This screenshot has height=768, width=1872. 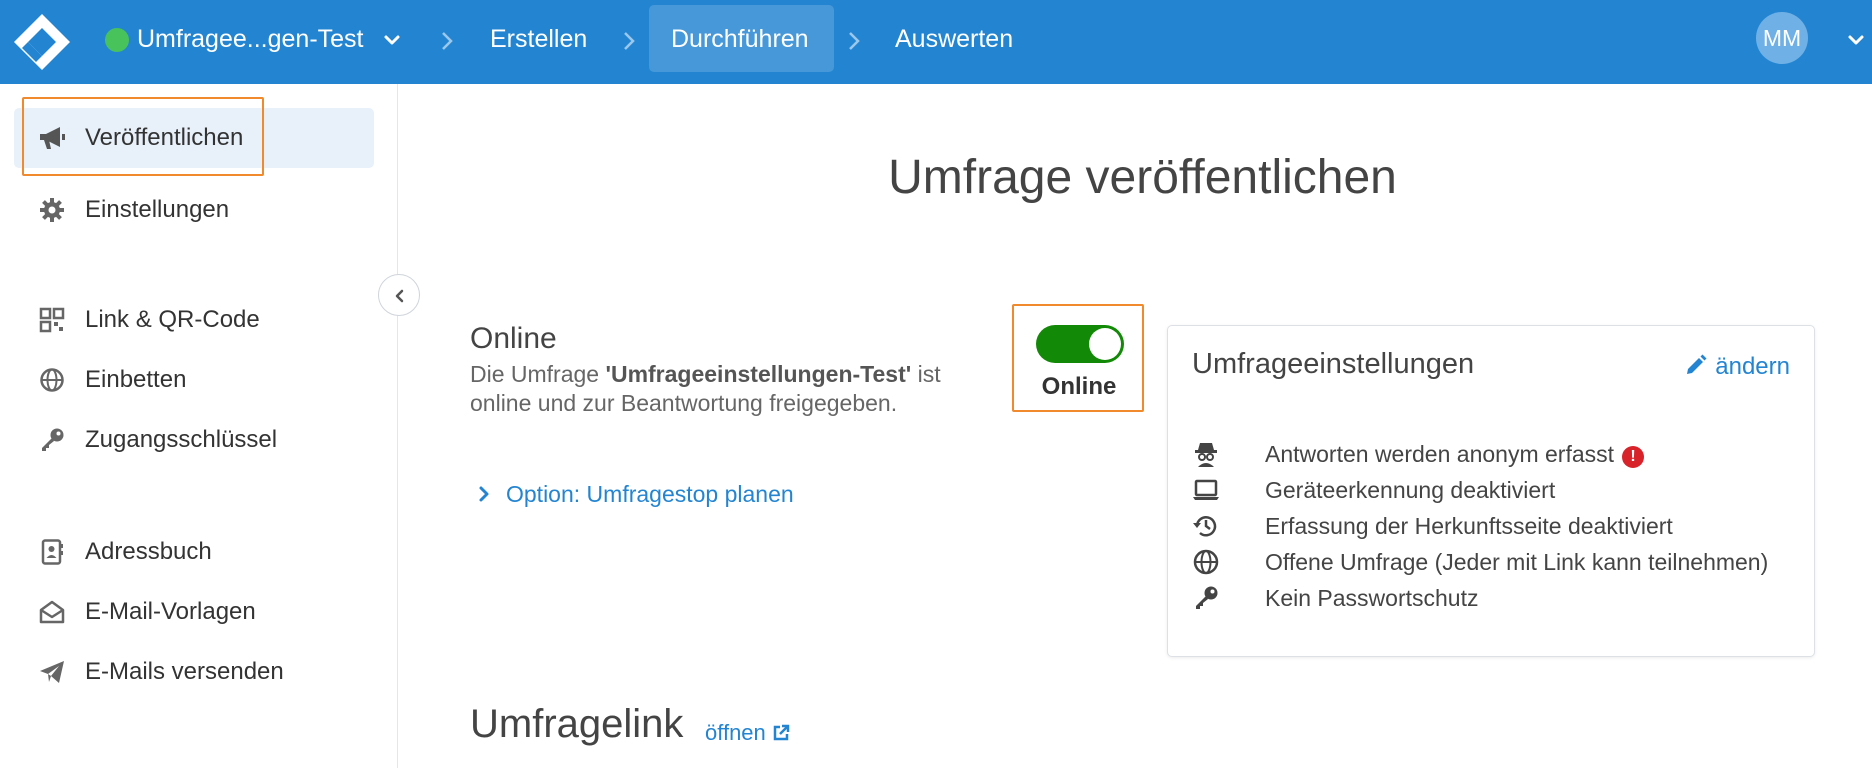 I want to click on qr-code-icon, so click(x=52, y=320).